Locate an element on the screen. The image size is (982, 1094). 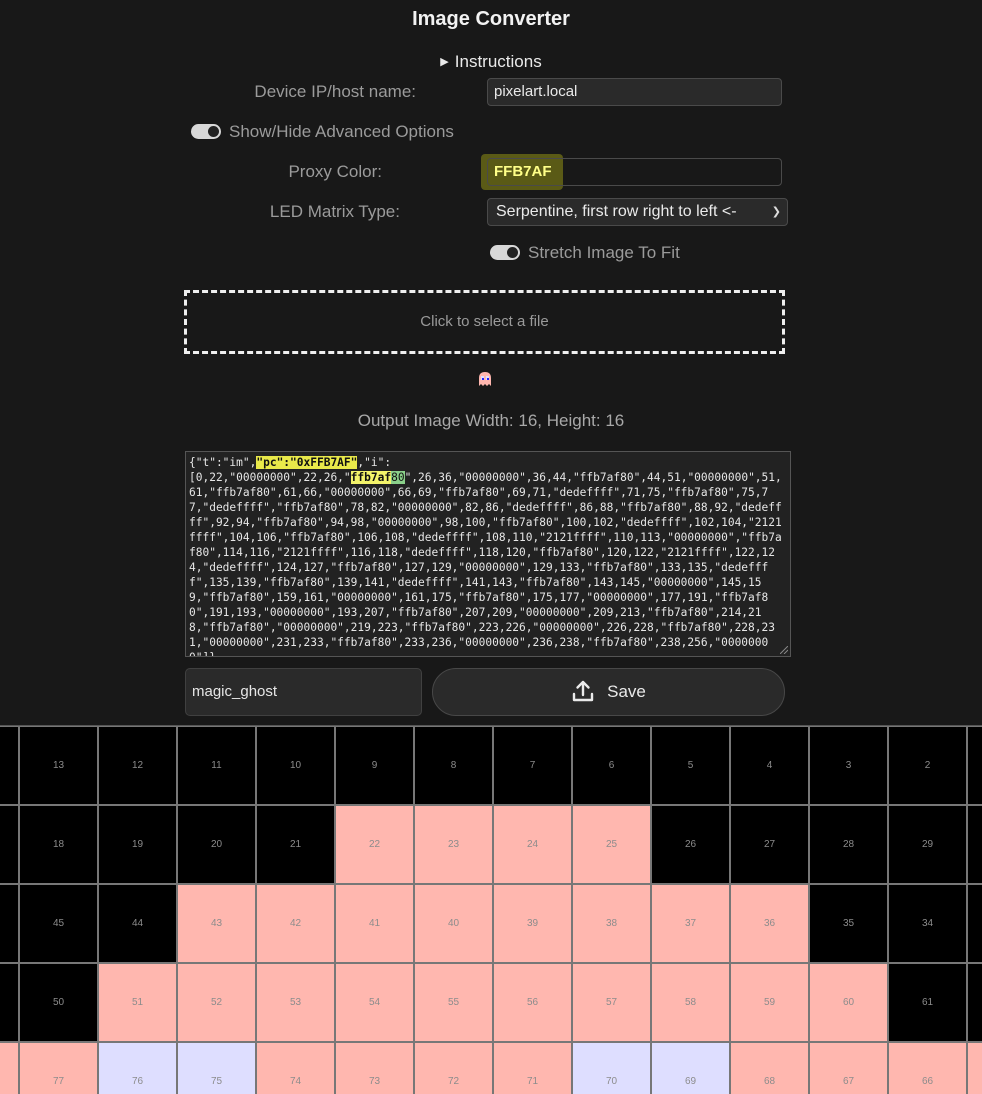
led-cell: 50 is located at coordinates (58, 1002).